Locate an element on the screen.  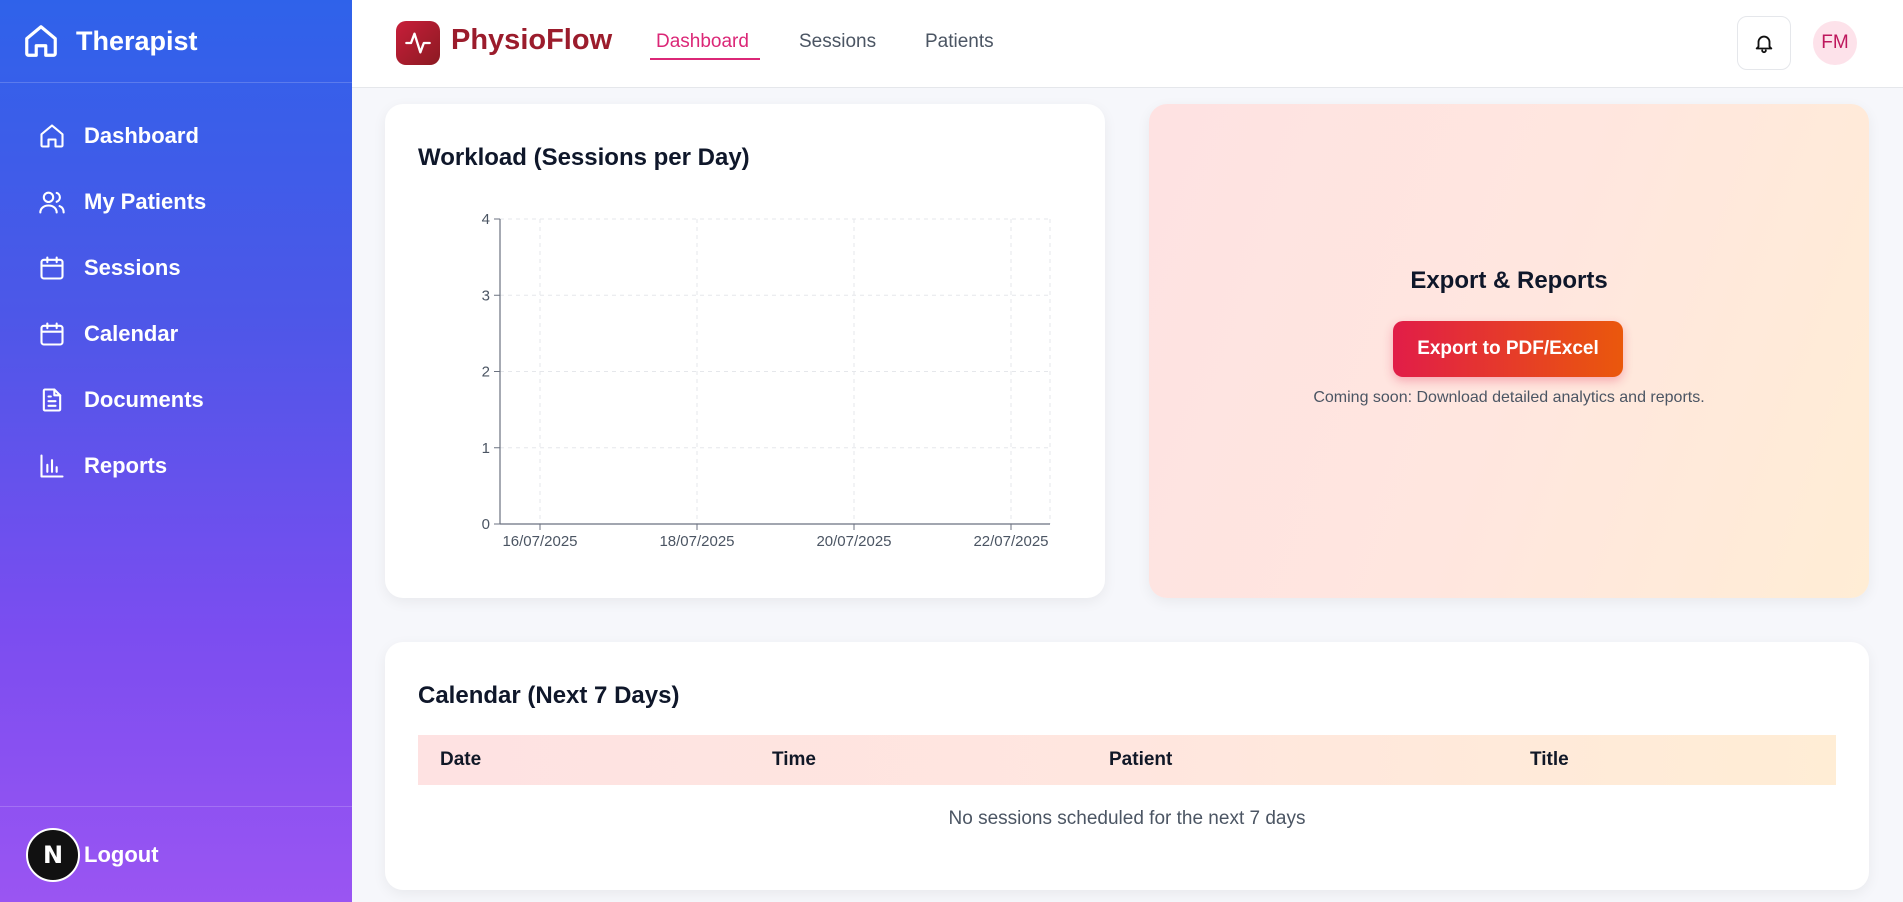
y-tick-label: 2 is located at coordinates (486, 372).